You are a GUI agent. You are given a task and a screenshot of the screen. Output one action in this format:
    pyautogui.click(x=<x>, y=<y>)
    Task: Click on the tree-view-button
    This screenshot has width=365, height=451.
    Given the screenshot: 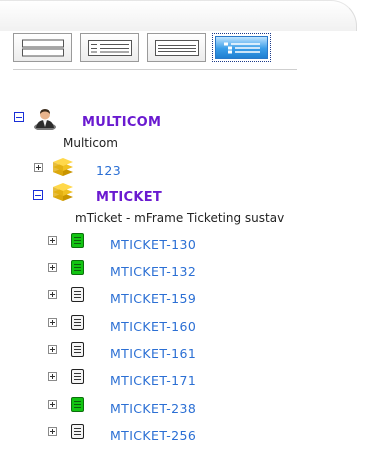 What is the action you would take?
    pyautogui.click(x=241, y=47)
    